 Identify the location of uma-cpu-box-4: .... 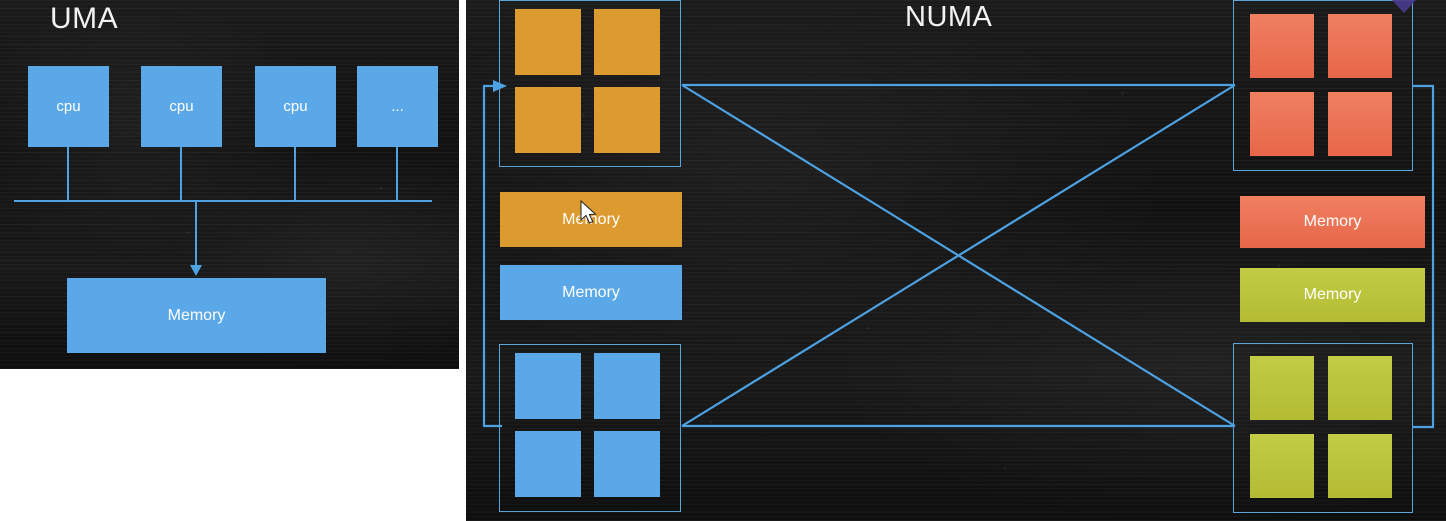
(397, 106).